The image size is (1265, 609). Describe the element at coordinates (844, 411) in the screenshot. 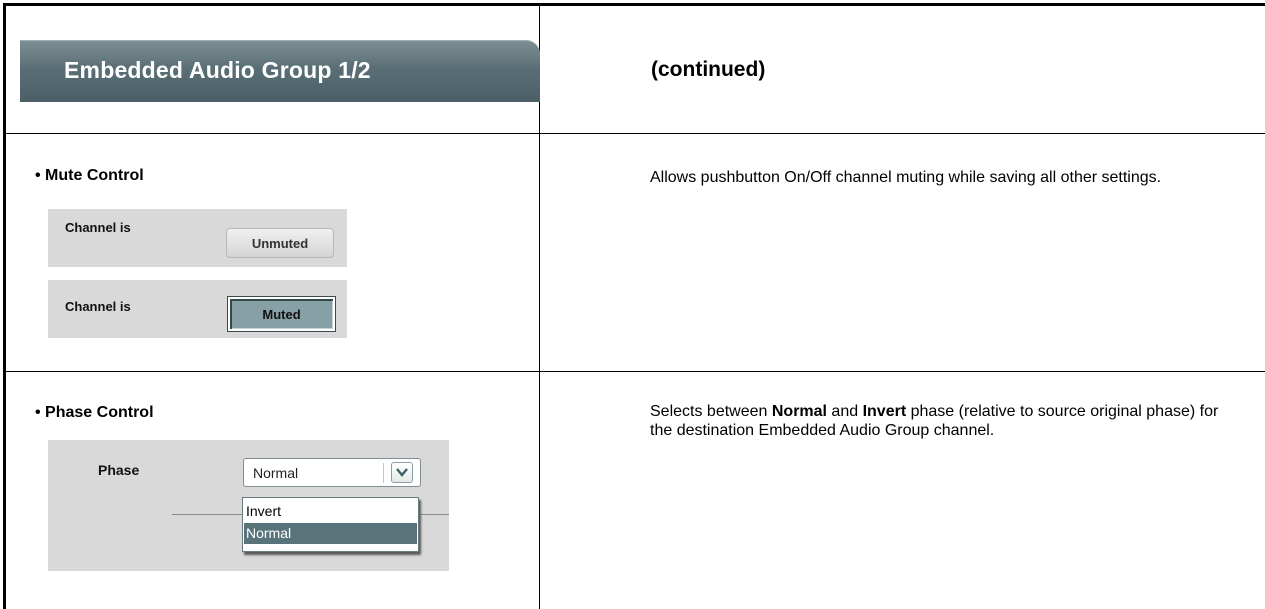

I see `desc-text: and` at that location.